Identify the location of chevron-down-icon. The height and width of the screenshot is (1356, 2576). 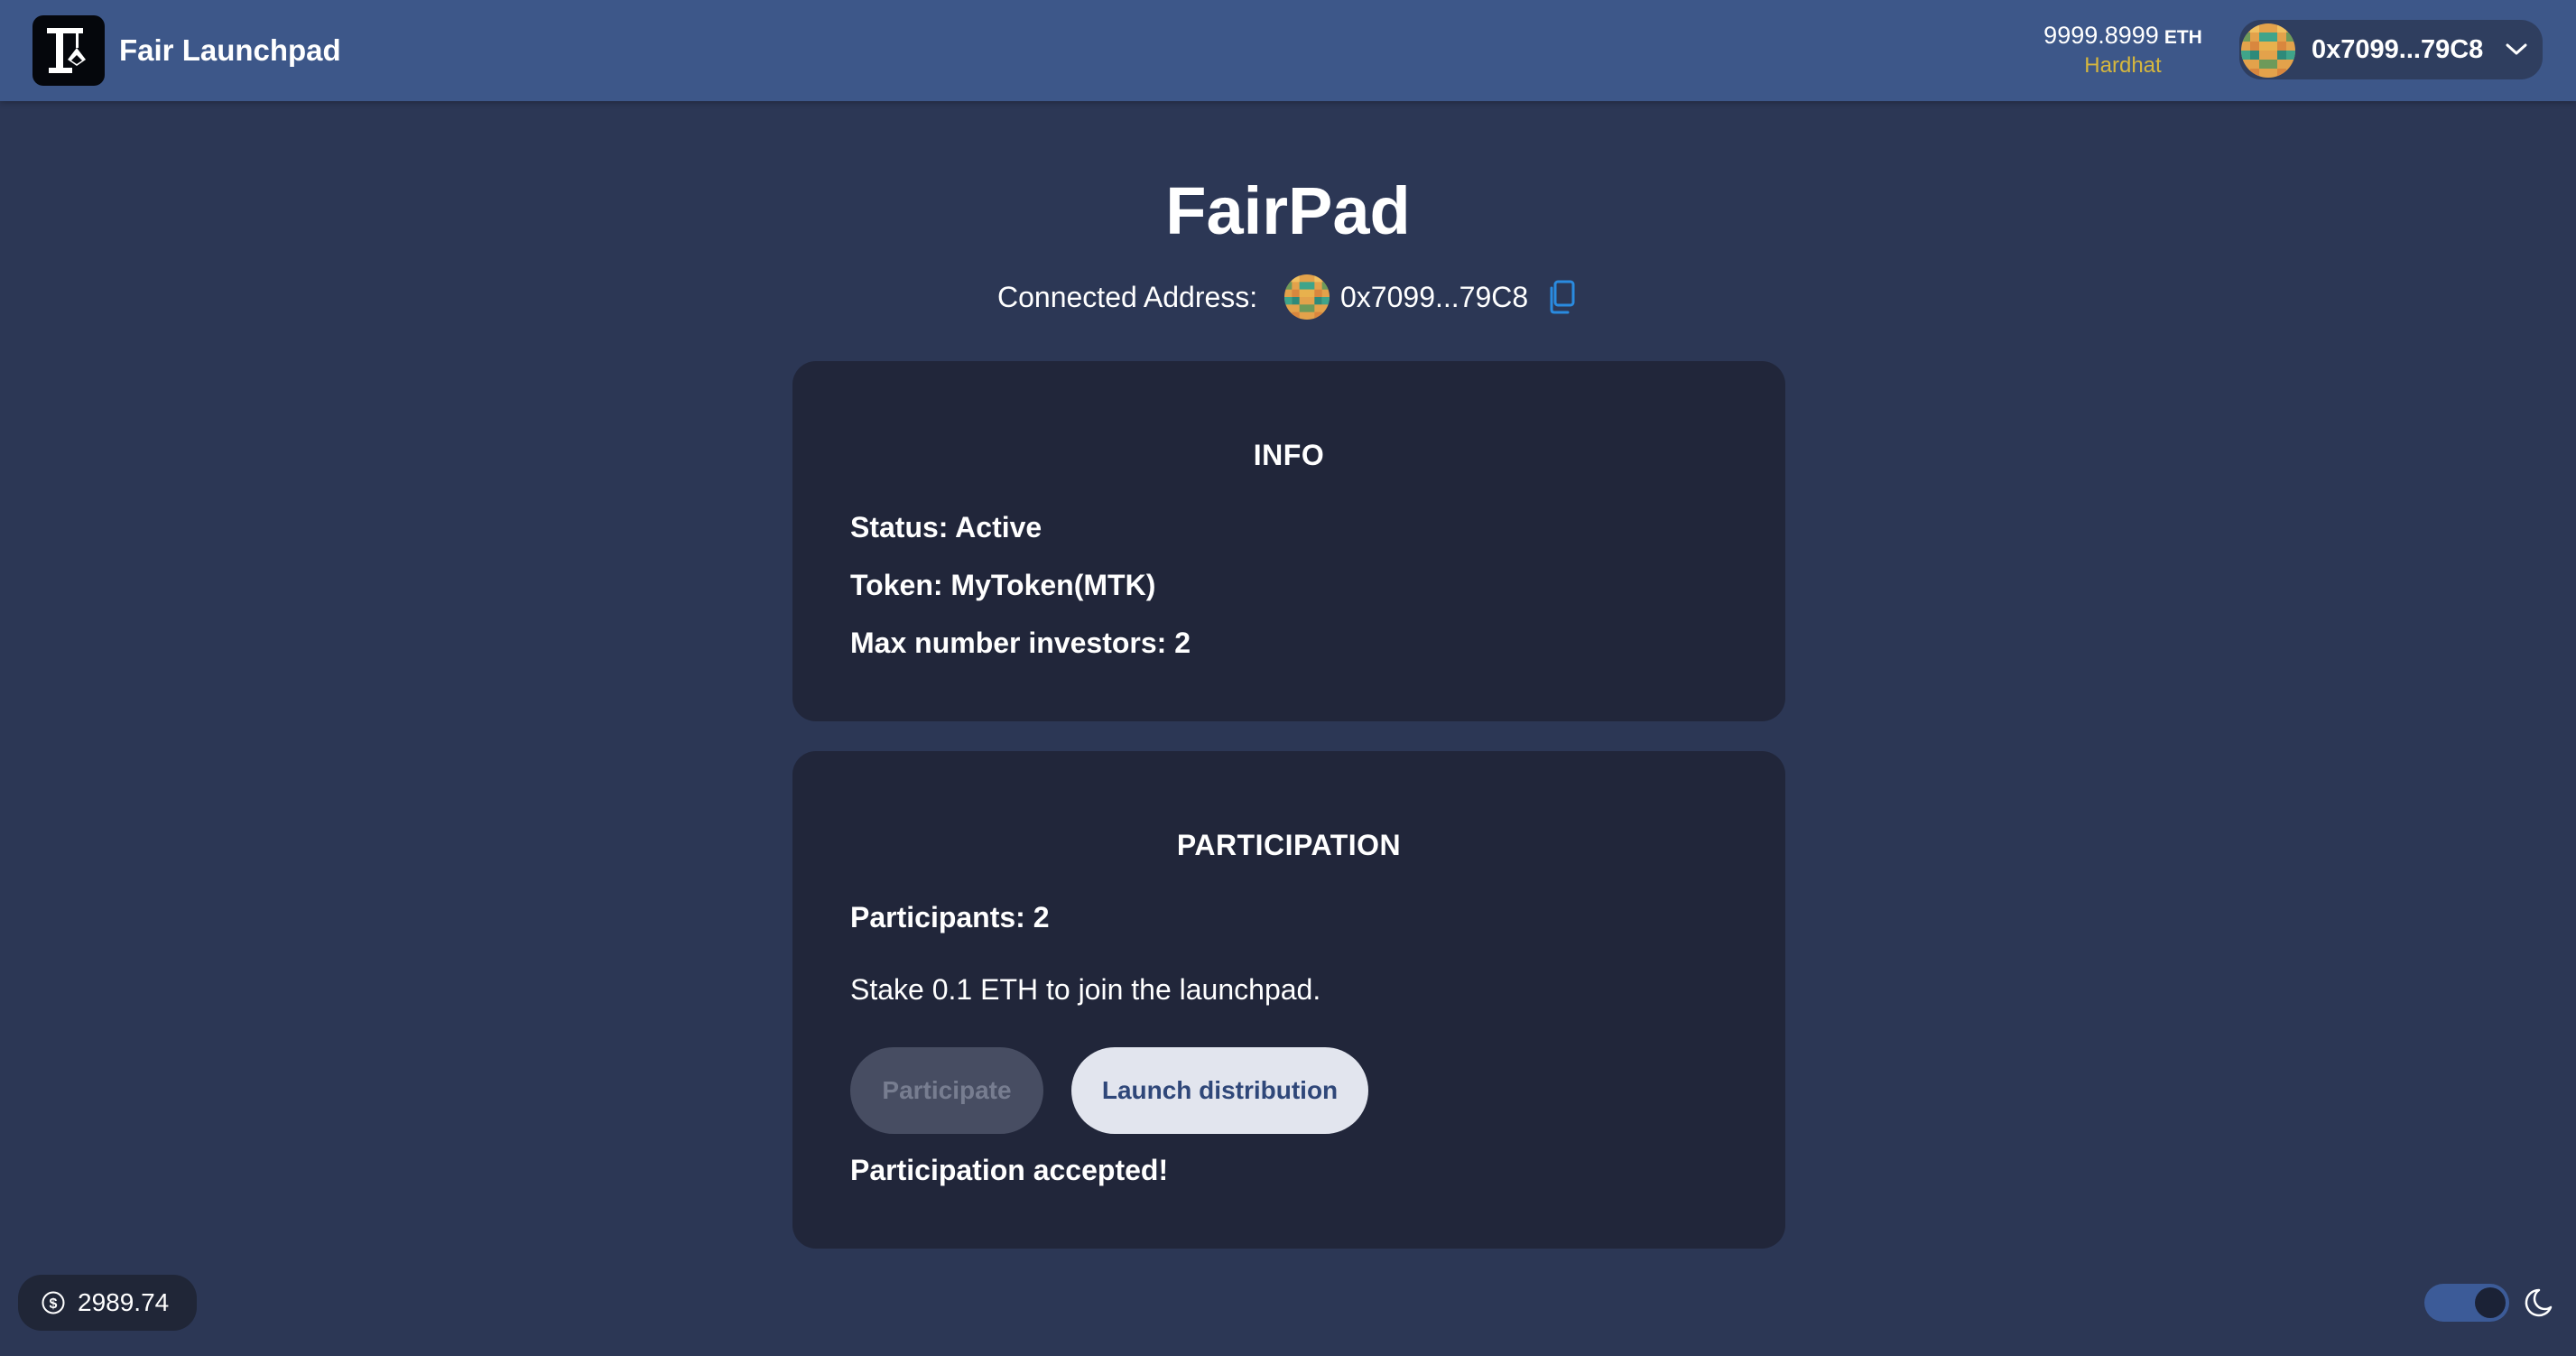
(2516, 52).